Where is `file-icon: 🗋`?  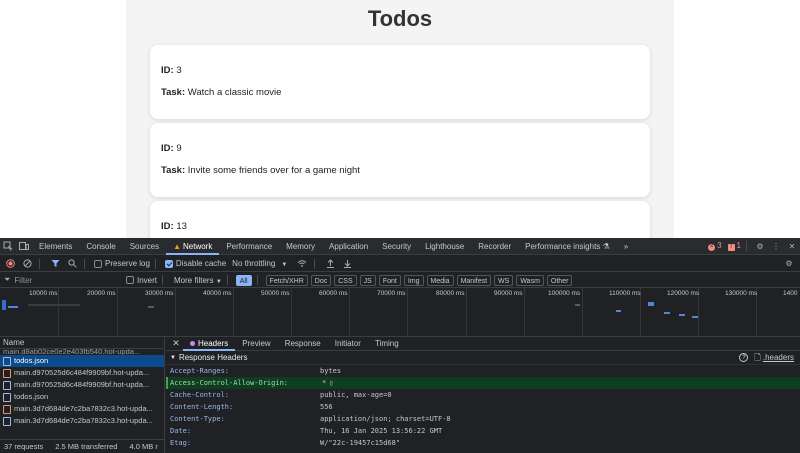
file-icon: 🗋 is located at coordinates (757, 357).